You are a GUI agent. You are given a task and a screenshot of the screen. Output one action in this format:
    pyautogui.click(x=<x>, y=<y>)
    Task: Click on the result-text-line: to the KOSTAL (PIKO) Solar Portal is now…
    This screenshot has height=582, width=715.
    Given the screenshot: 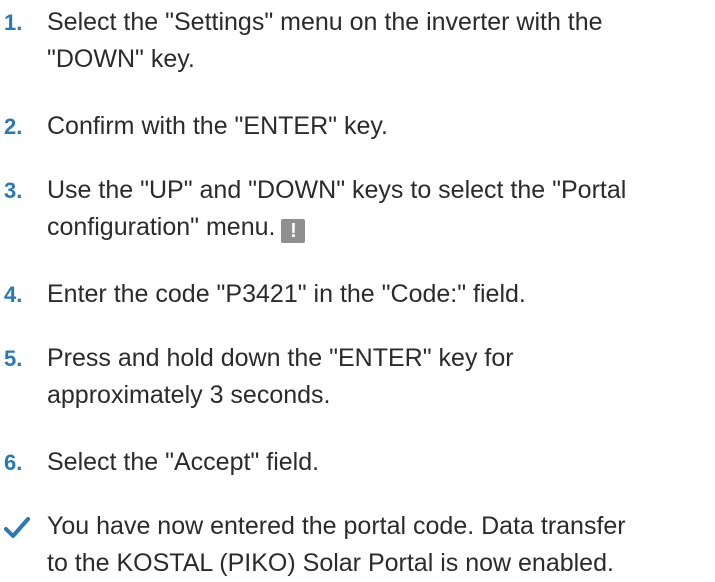 What is the action you would take?
    pyautogui.click(x=330, y=563)
    